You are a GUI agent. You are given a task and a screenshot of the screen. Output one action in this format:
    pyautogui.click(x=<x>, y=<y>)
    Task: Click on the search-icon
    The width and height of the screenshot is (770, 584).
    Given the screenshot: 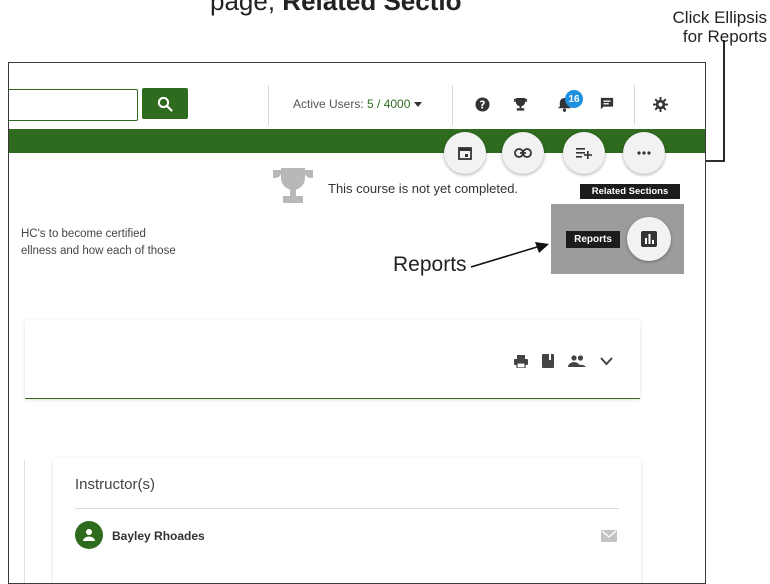 What is the action you would take?
    pyautogui.click(x=165, y=104)
    